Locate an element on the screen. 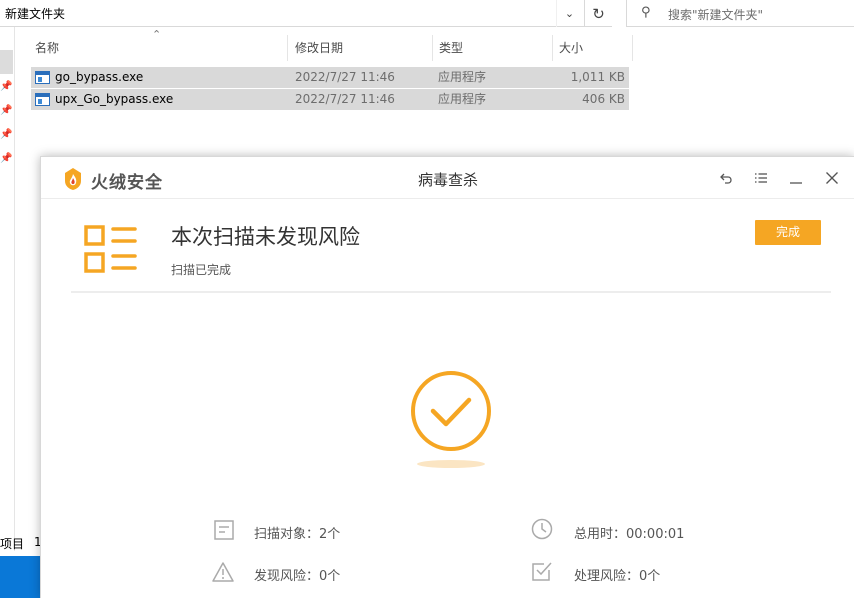 This screenshot has width=854, height=598. address-bar: 新建文件夹 ⌄ ↻ is located at coordinates (306, 13).